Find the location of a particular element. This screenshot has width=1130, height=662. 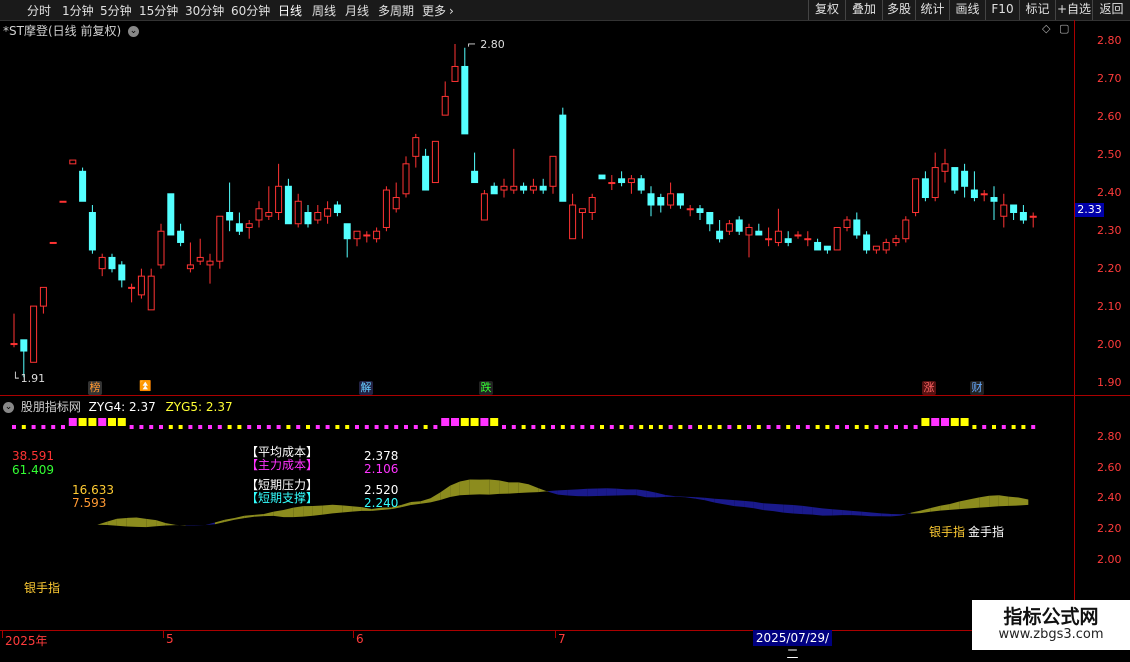

draw-line-button: 画线 is located at coordinates (967, 10).